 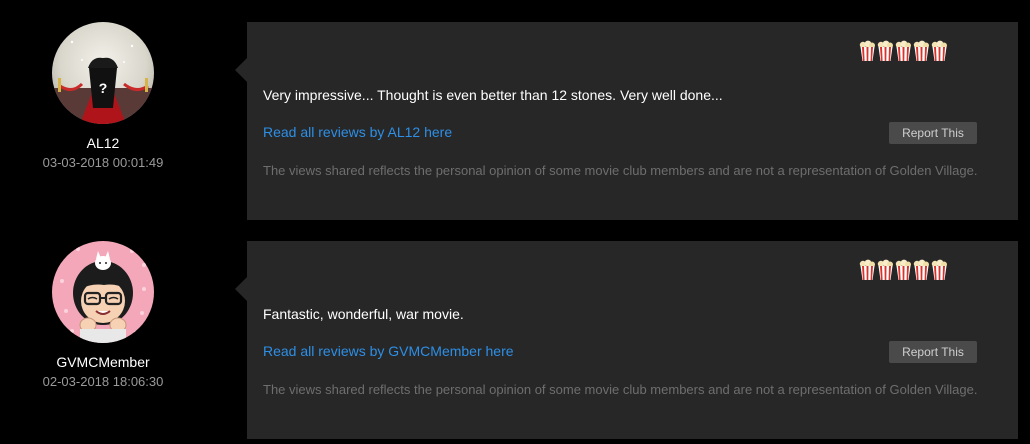 I want to click on read-all-reviews-link: Read all reviews by AL12 here, so click(x=357, y=132).